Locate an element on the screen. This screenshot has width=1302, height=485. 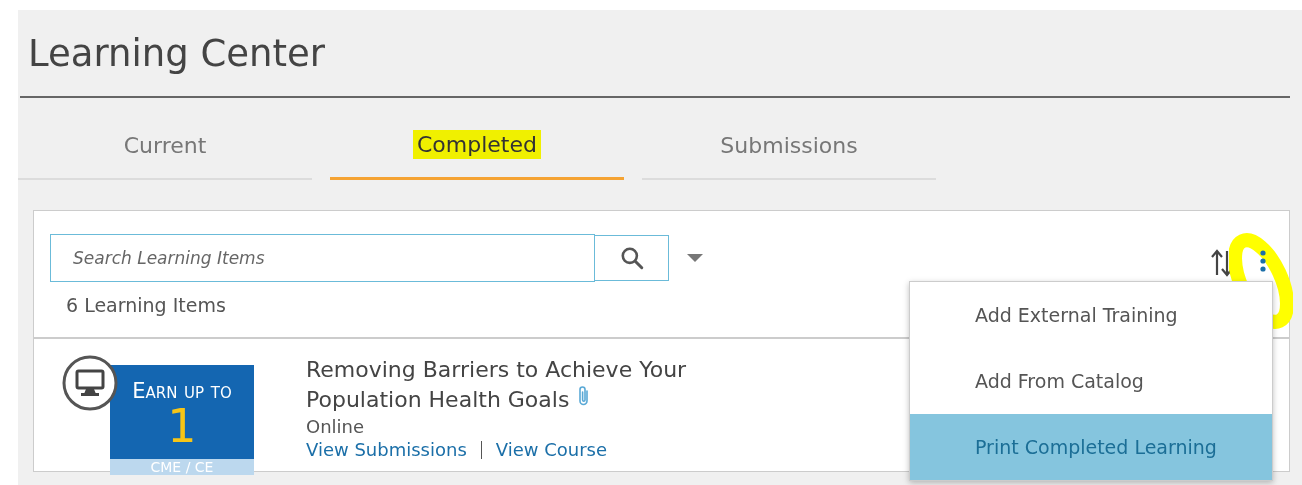
tab: Completed is located at coordinates (477, 146).